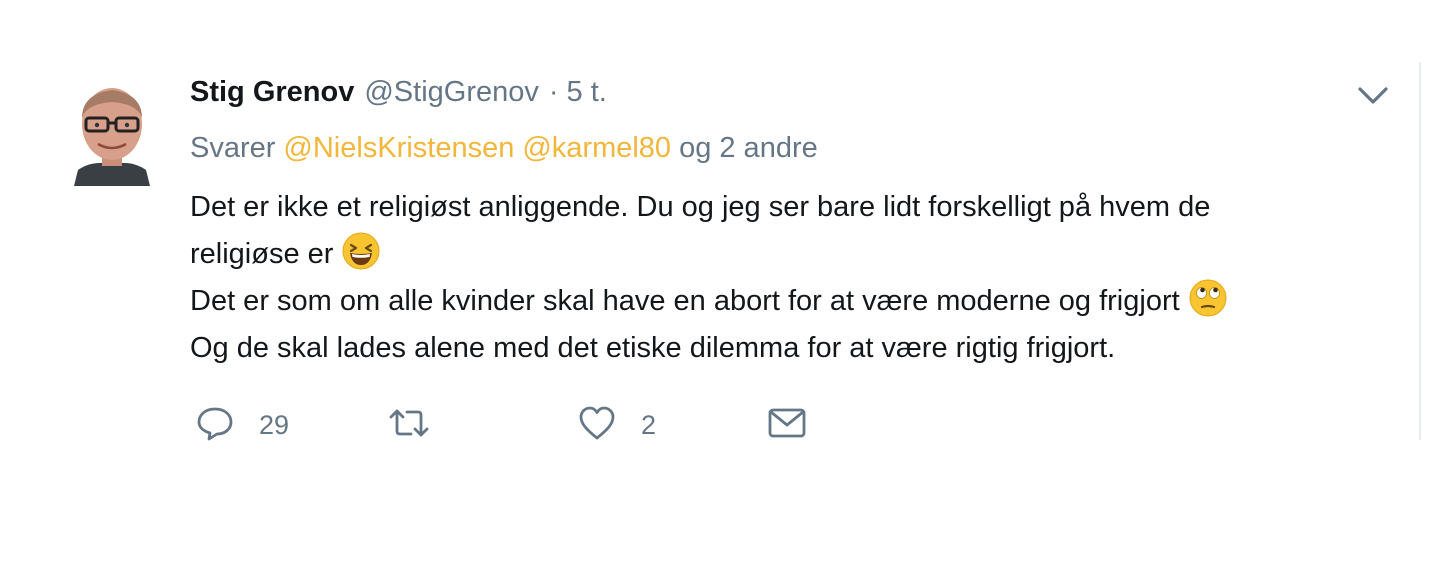 The width and height of the screenshot is (1440, 585). What do you see at coordinates (451, 92) in the screenshot?
I see `author-handle: @StigGrenov` at bounding box center [451, 92].